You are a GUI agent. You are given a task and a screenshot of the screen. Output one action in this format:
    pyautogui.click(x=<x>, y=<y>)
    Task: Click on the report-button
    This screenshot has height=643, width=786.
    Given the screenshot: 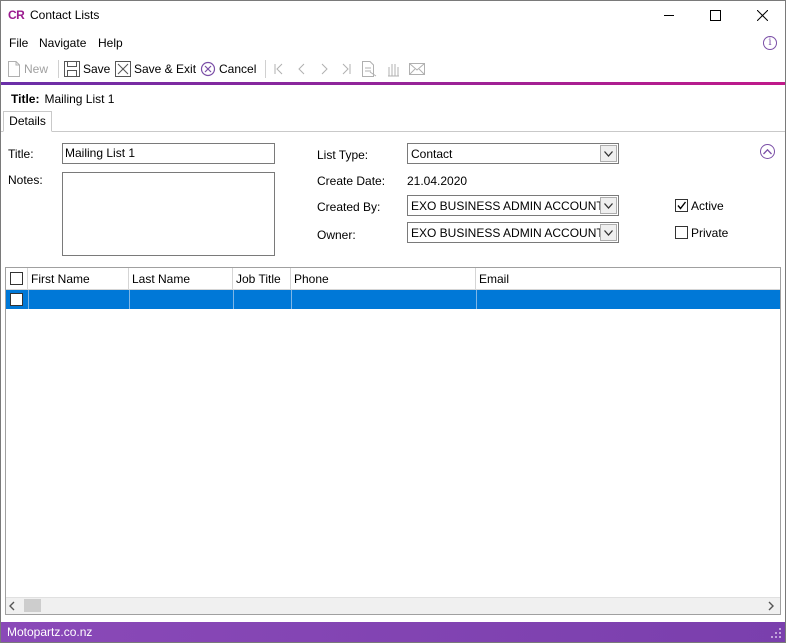 What is the action you would take?
    pyautogui.click(x=369, y=69)
    